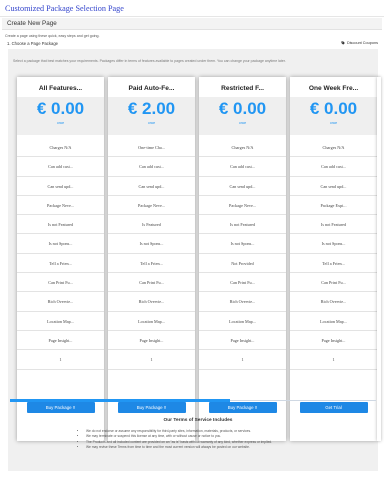 This screenshot has height=480, width=384. What do you see at coordinates (192, 24) in the screenshot?
I see `section-bar: Create New Page` at bounding box center [192, 24].